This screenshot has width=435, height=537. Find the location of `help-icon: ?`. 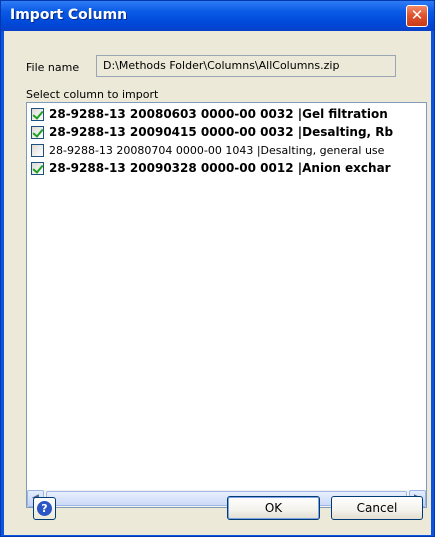

help-icon: ? is located at coordinates (44, 508).